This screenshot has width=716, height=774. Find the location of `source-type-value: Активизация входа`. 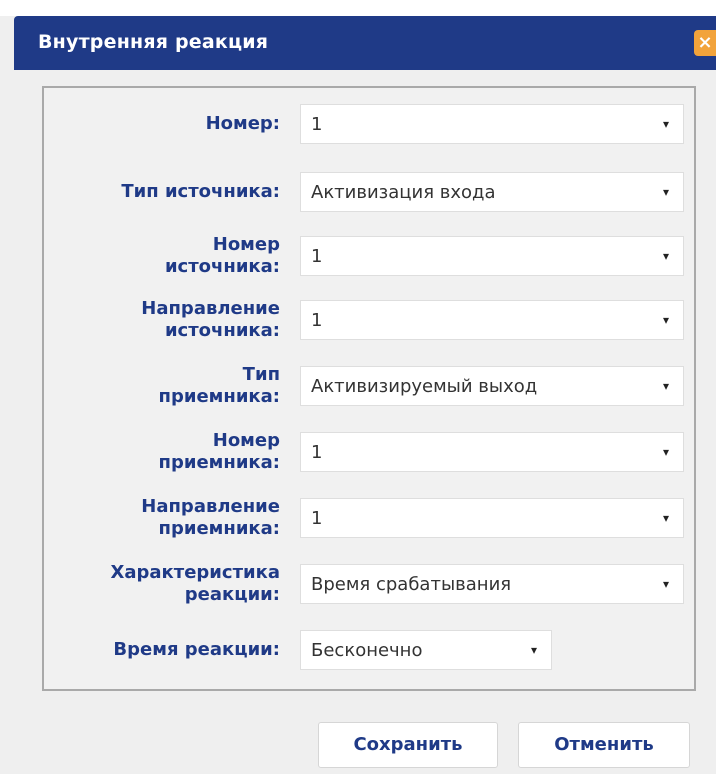

source-type-value: Активизация входа is located at coordinates (403, 192).